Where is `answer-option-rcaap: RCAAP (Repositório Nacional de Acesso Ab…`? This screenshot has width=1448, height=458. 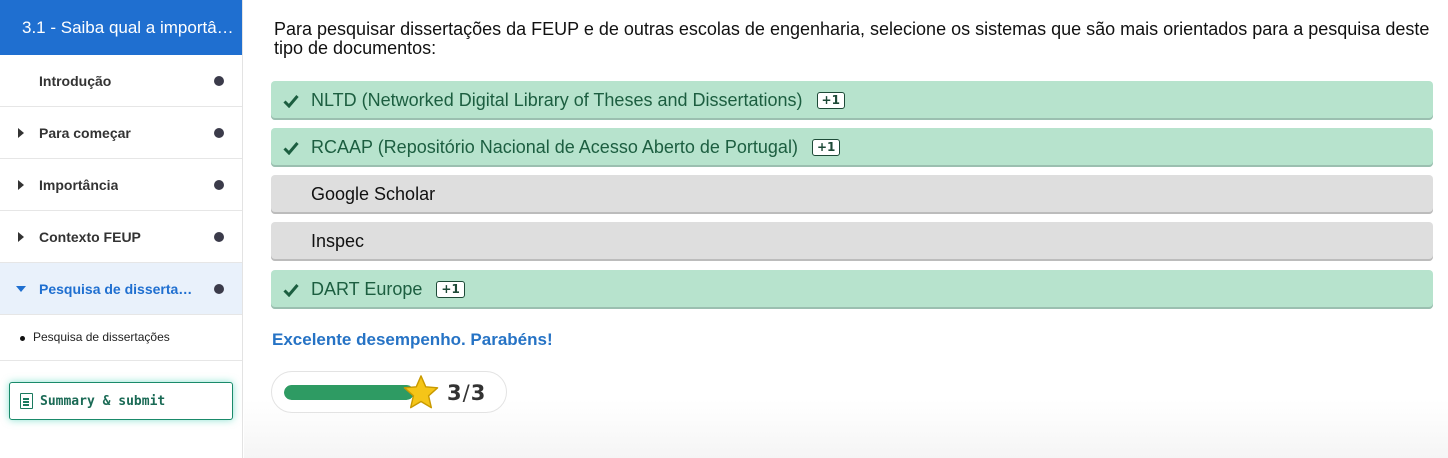
answer-option-rcaap: RCAAP (Repositório Nacional de Acesso Ab… is located at coordinates (852, 147).